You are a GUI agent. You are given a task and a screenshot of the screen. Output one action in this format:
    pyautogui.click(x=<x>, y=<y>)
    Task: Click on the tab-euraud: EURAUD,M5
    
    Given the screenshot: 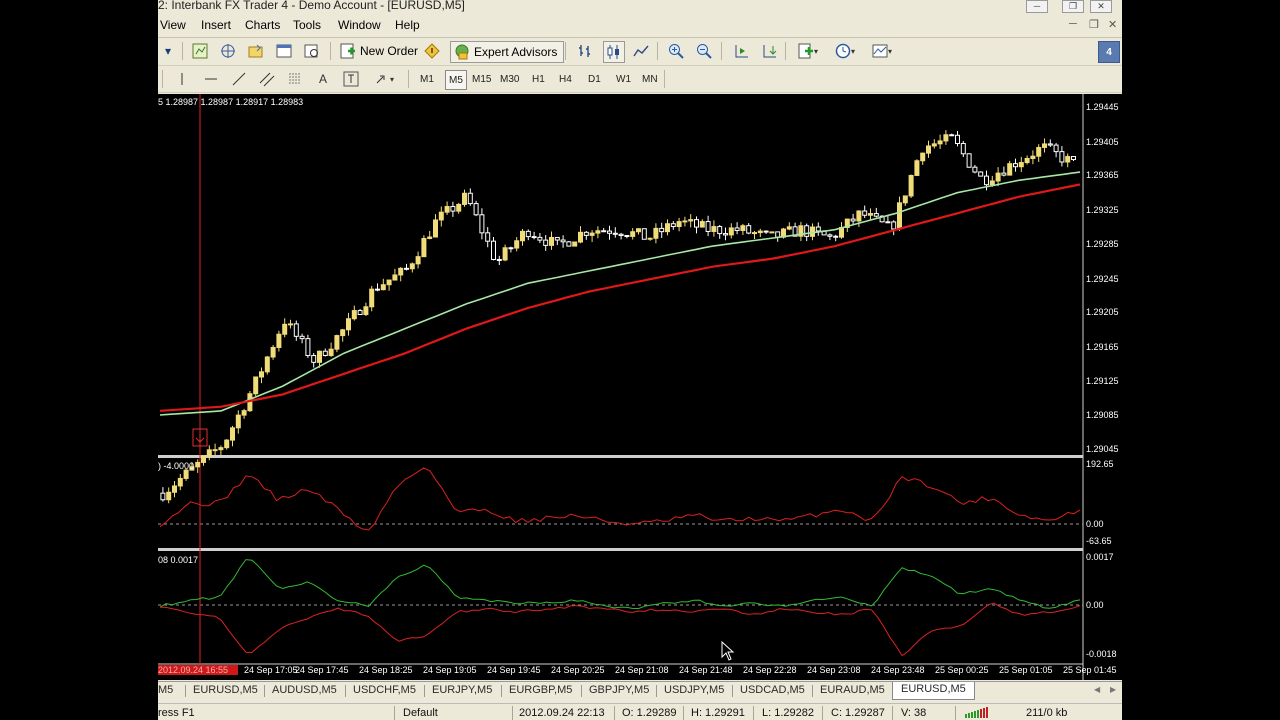 What is the action you would take?
    pyautogui.click(x=852, y=690)
    